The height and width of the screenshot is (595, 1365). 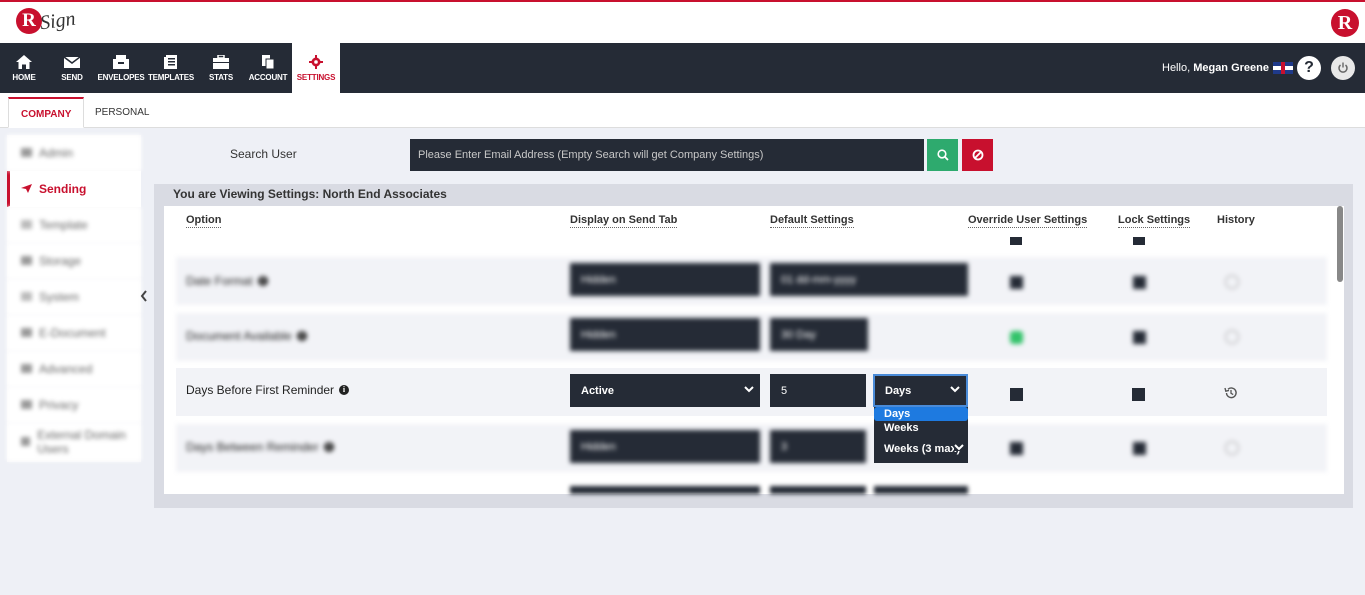 I want to click on nav-envelopes: ENVELOPES, so click(x=121, y=68).